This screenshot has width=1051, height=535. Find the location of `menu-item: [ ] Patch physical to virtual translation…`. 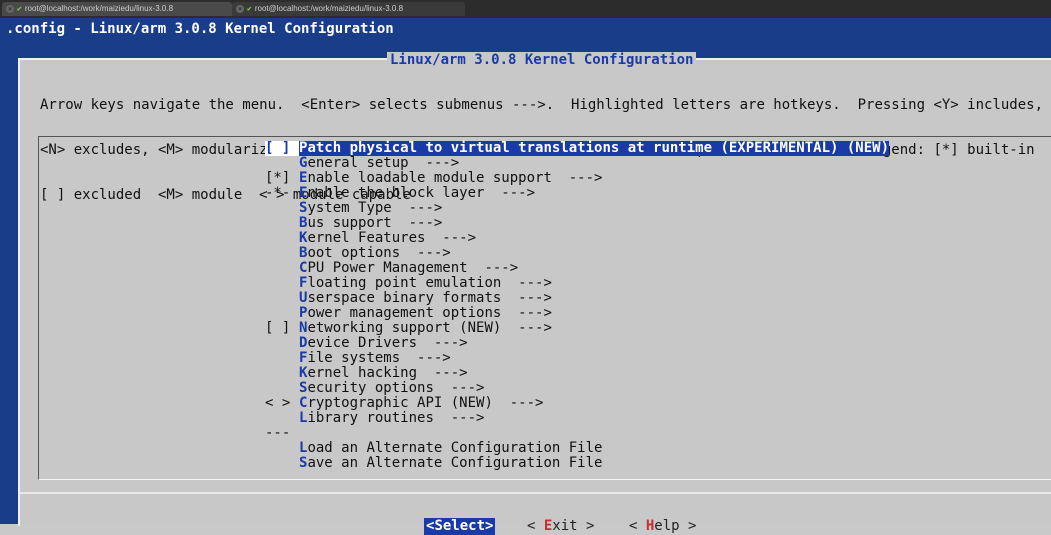

menu-item: [ ] Patch physical to virtual translation… is located at coordinates (577, 148).